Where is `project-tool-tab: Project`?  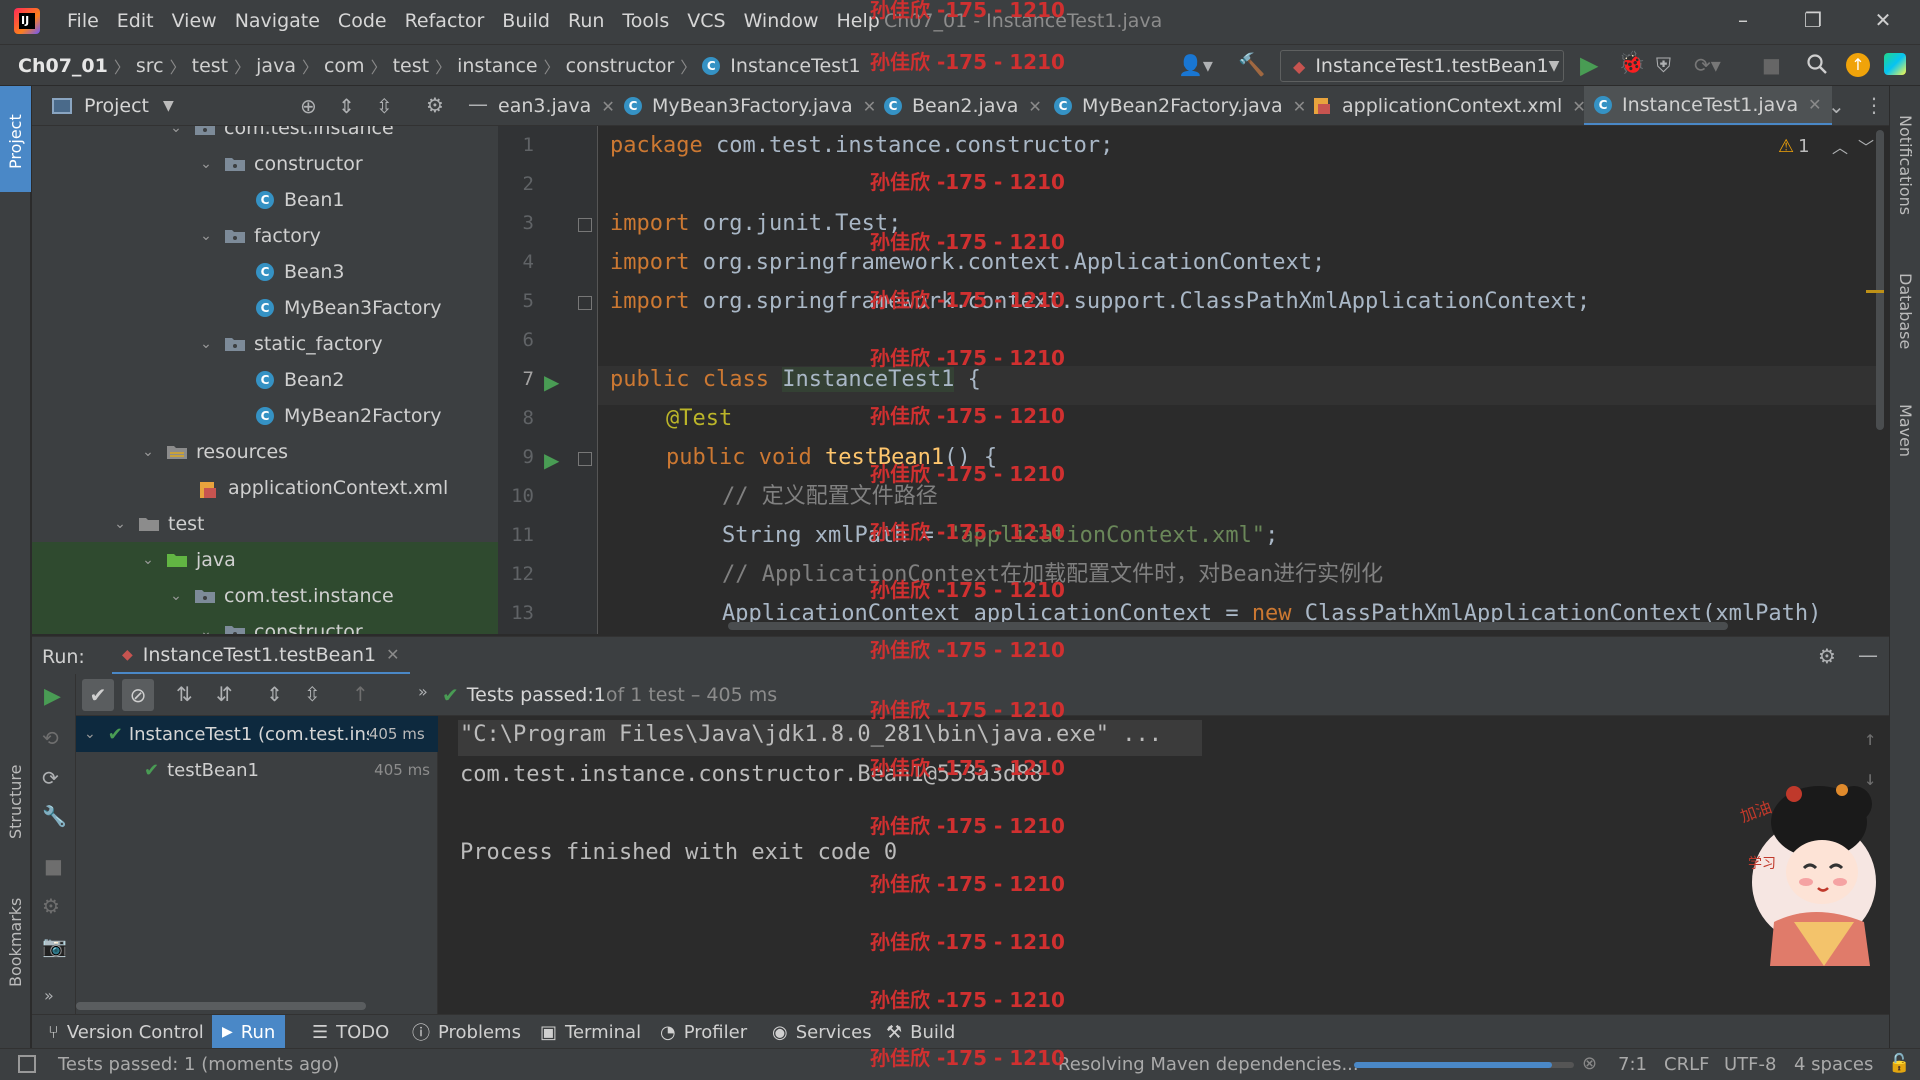
project-tool-tab: Project is located at coordinates (15, 142).